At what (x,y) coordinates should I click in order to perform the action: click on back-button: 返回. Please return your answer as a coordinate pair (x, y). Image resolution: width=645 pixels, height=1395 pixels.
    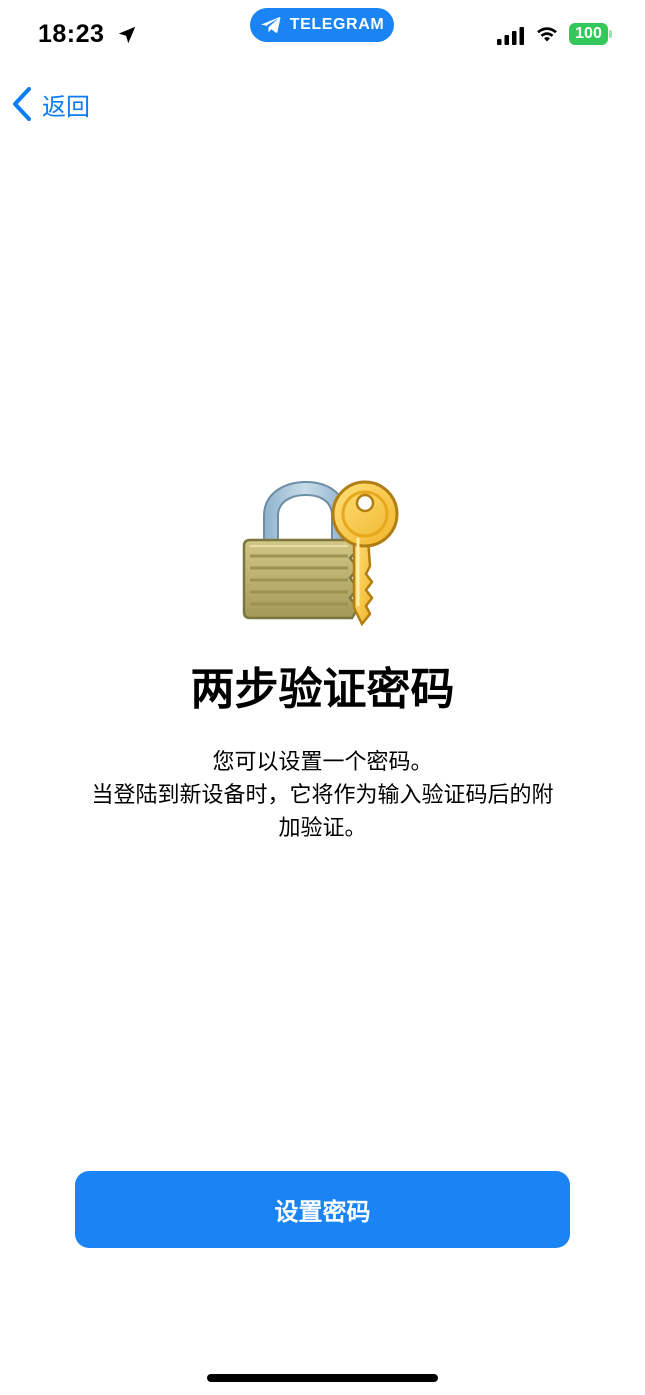
    Looking at the image, I should click on (50, 104).